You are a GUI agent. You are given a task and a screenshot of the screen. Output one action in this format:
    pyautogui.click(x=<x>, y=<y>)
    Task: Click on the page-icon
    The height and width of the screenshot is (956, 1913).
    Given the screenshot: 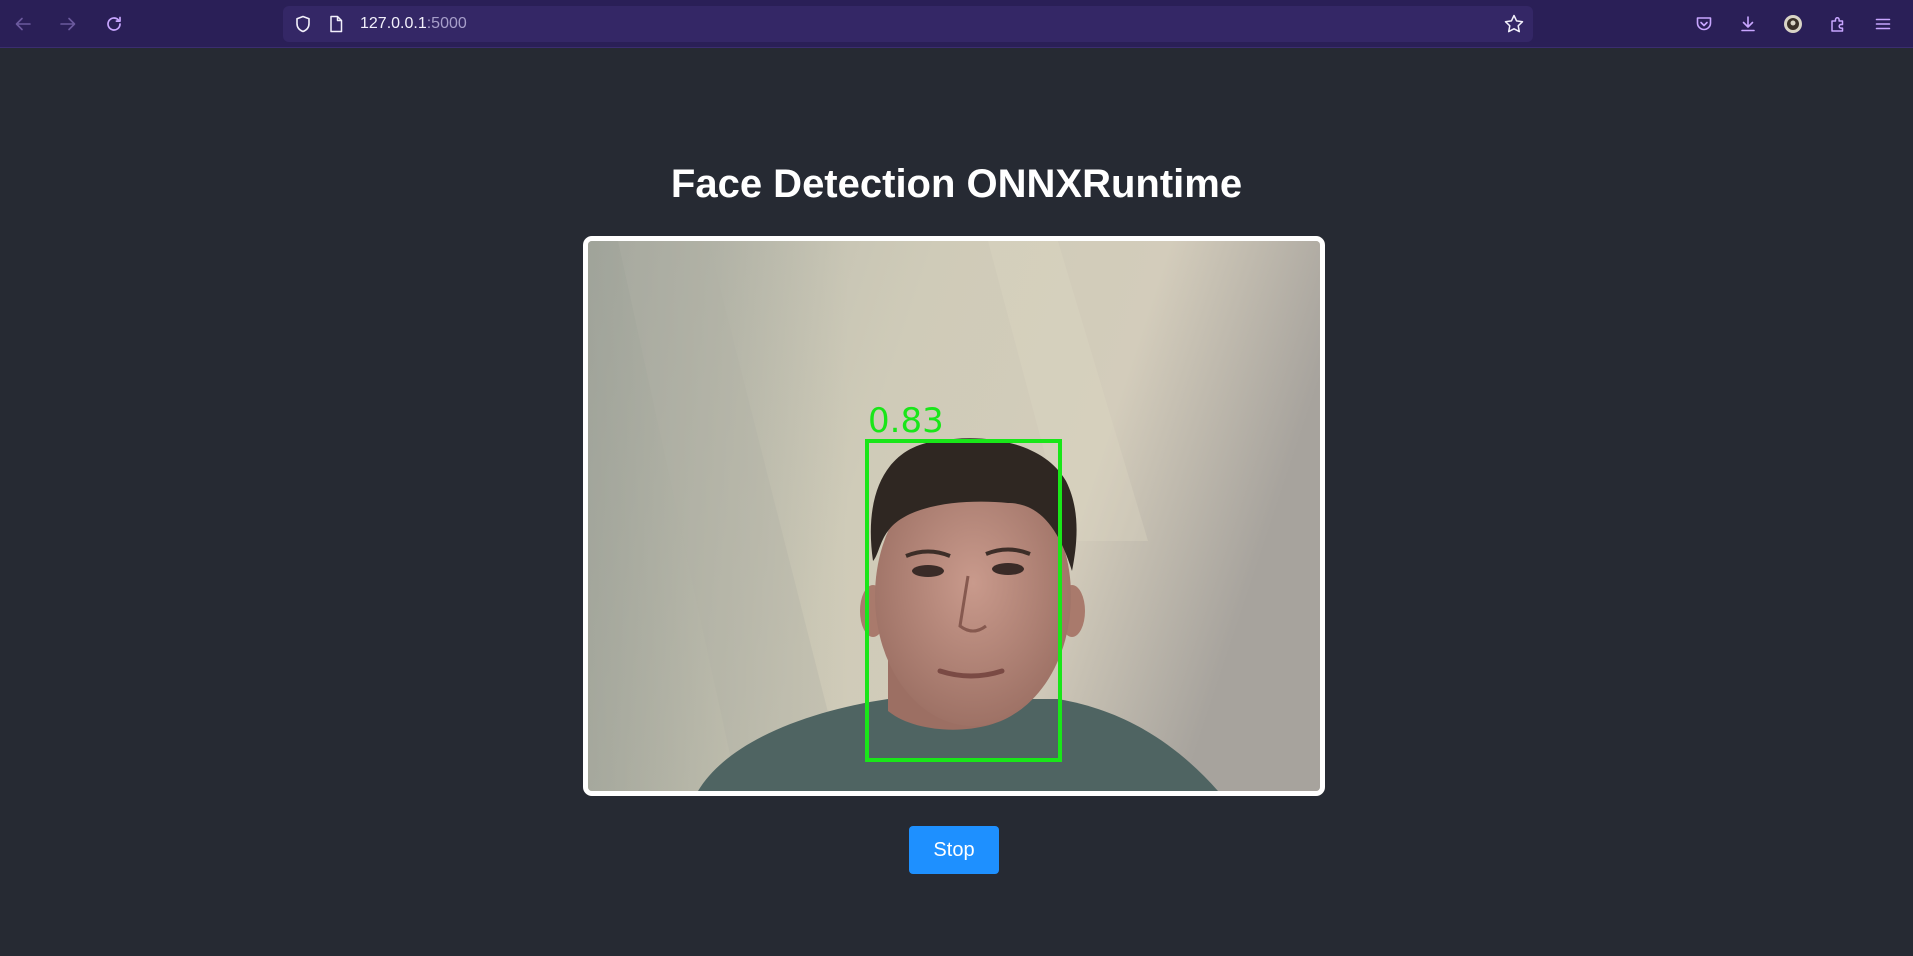 What is the action you would take?
    pyautogui.click(x=336, y=24)
    